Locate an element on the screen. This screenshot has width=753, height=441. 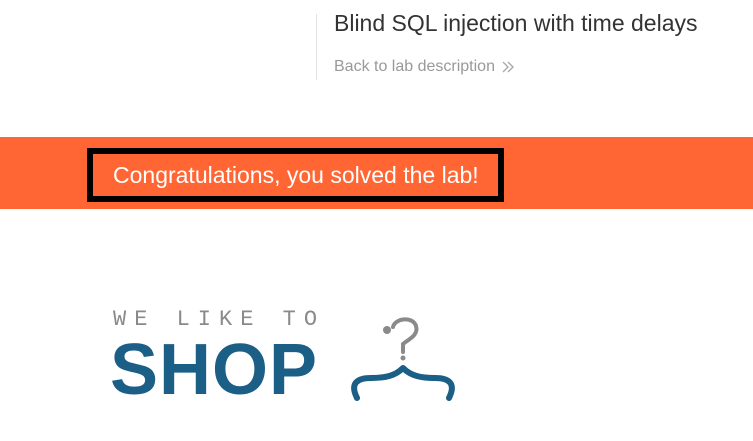
double-chevron-right-icon is located at coordinates (508, 67).